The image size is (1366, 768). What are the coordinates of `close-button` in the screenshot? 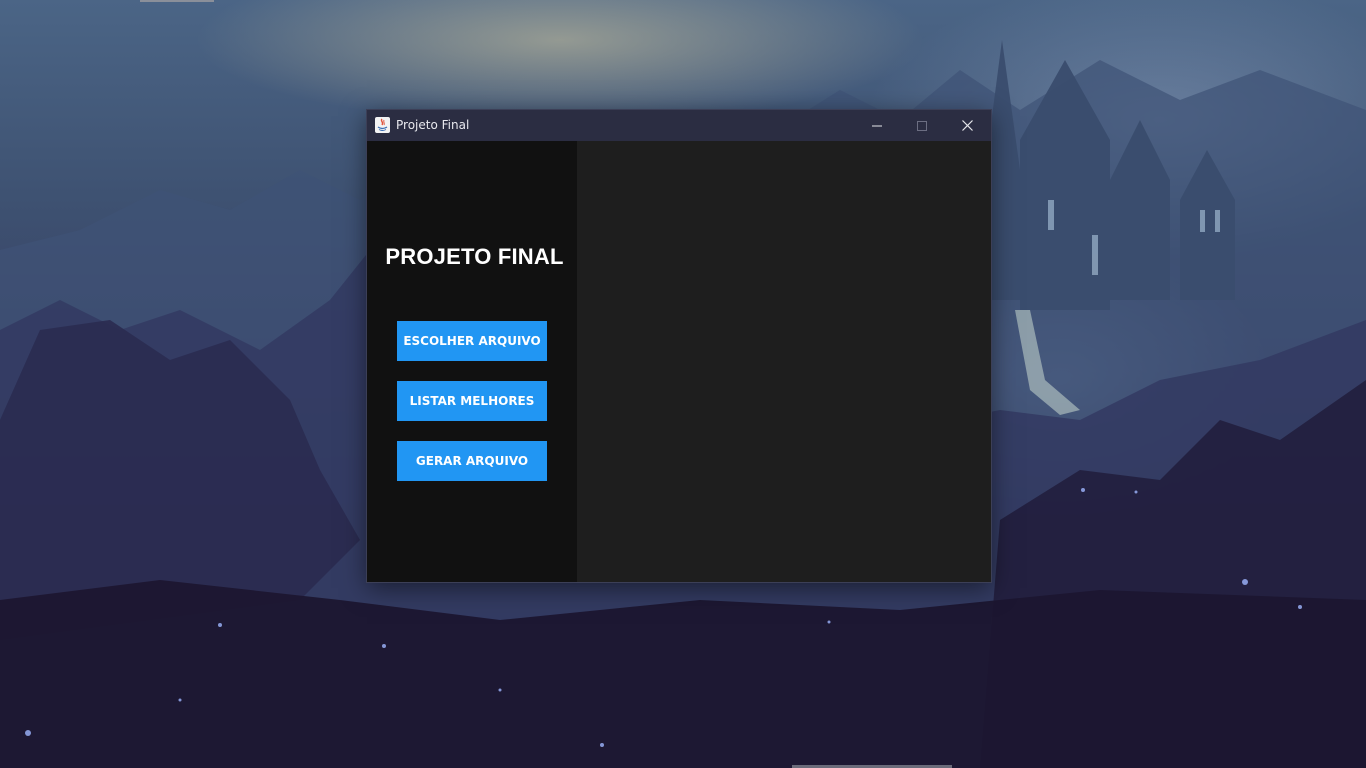 It's located at (967, 125).